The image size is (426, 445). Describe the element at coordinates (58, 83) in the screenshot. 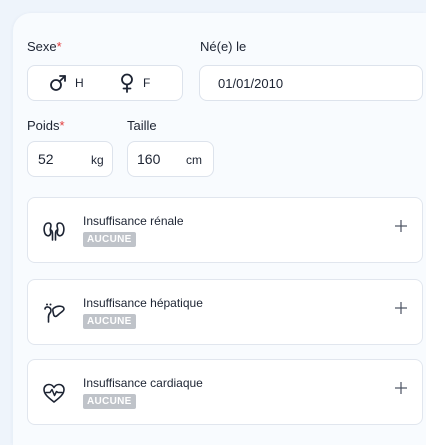

I see `male-symbol-icon` at that location.